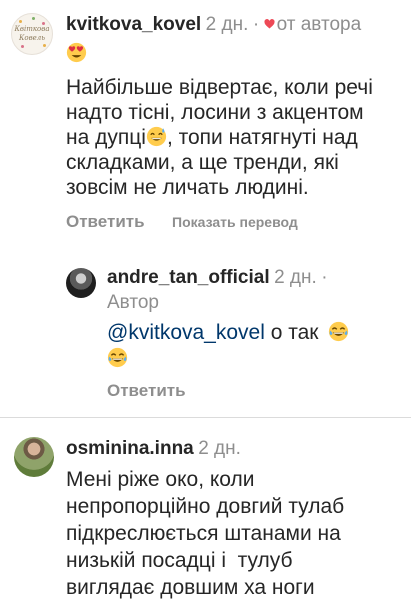 The width and height of the screenshot is (411, 601). Describe the element at coordinates (34, 457) in the screenshot. I see `avatar-osminina-inna` at that location.